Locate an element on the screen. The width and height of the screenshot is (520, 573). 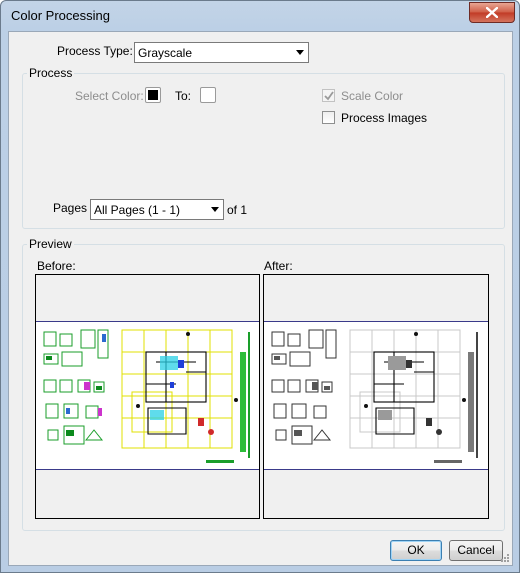
process-type-select: Grayscale is located at coordinates (221, 52).